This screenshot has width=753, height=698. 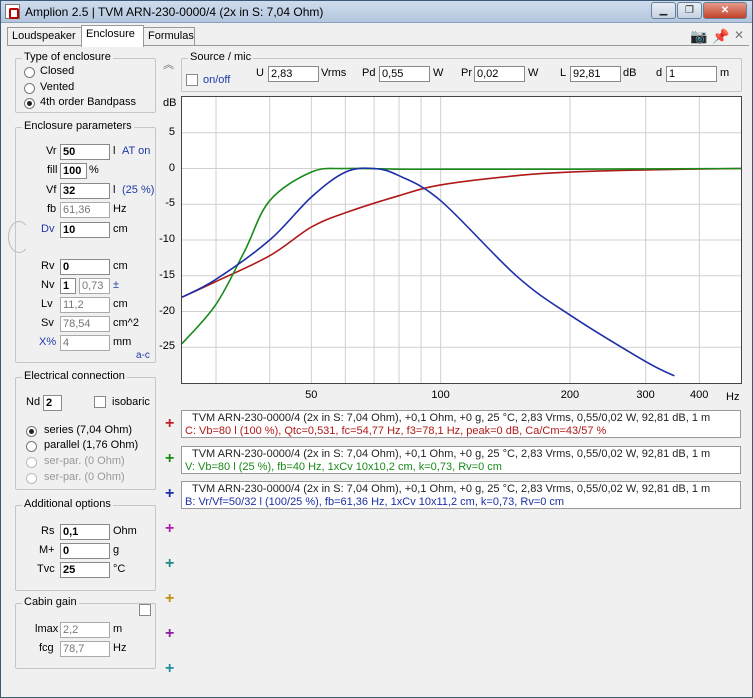 What do you see at coordinates (120, 304) in the screenshot?
I see `lv-unit: cm` at bounding box center [120, 304].